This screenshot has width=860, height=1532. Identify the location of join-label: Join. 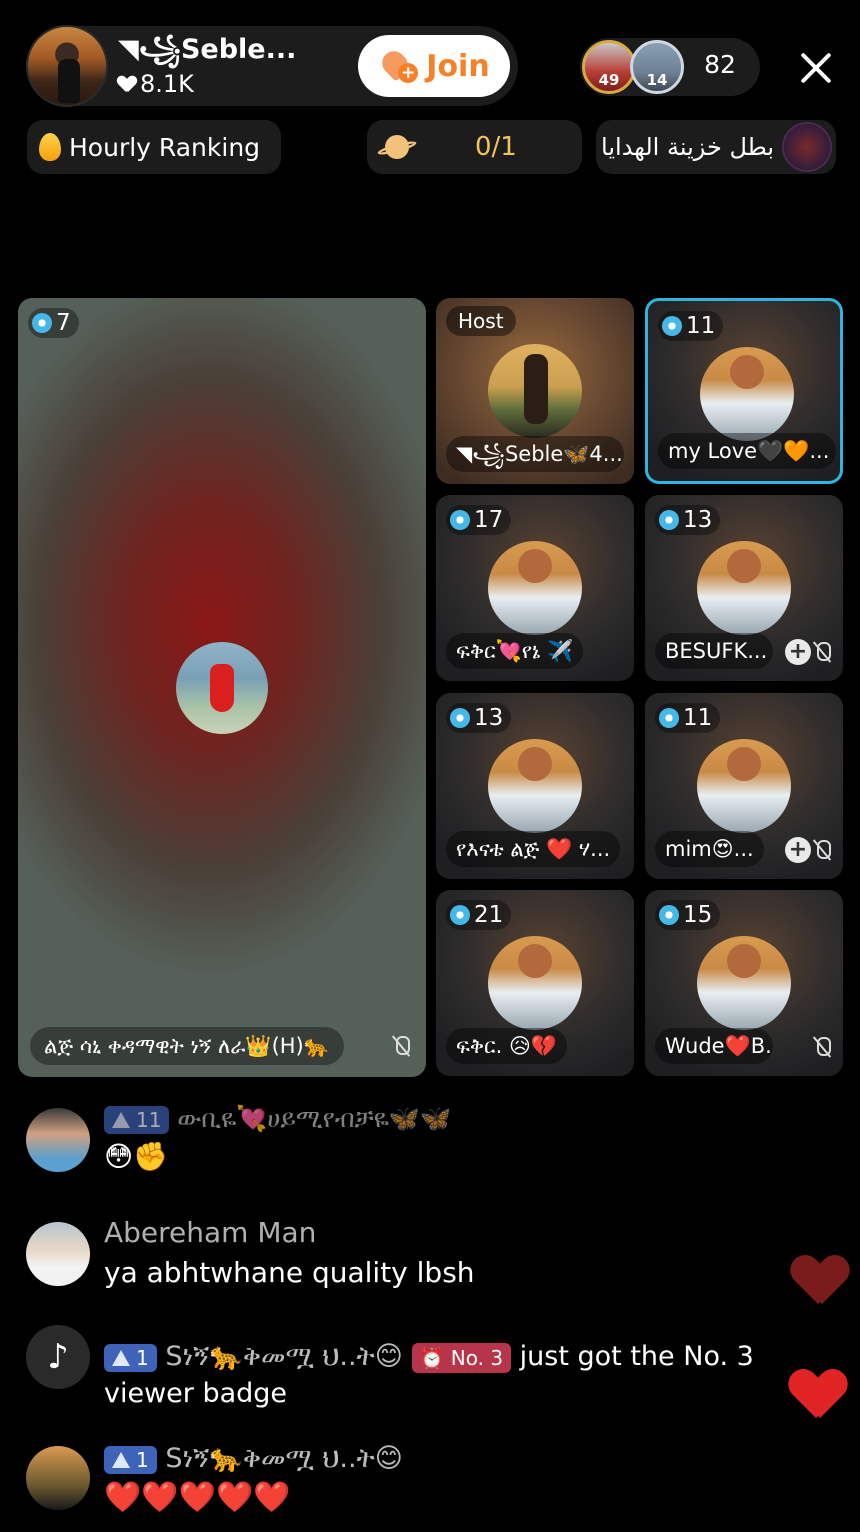
(458, 66).